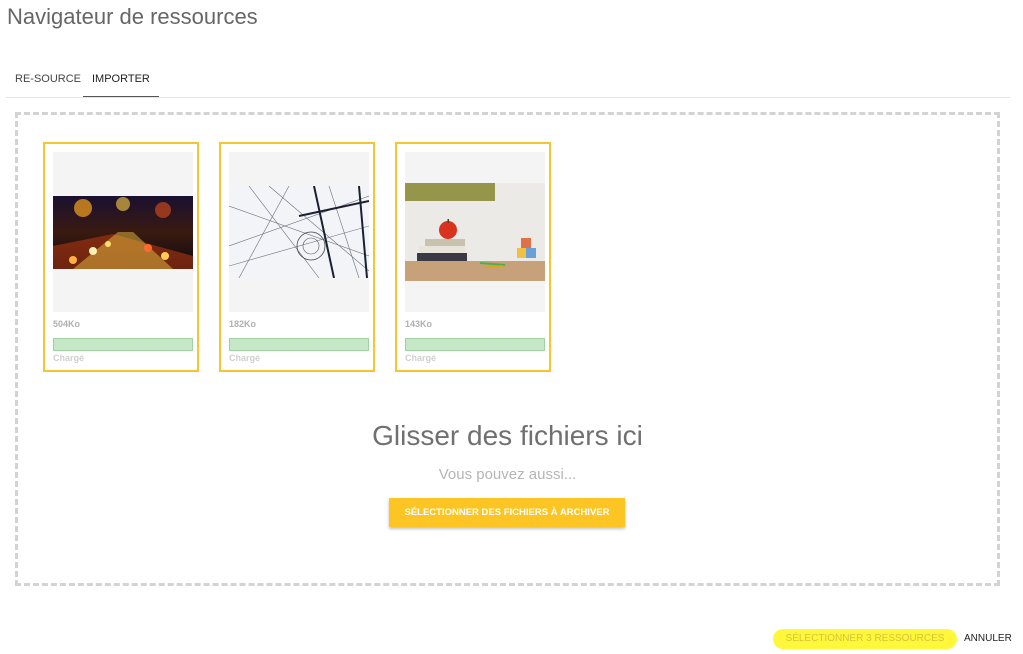 This screenshot has height=654, width=1023. Describe the element at coordinates (48, 78) in the screenshot. I see `tab-resource: RE-SOURCE` at that location.